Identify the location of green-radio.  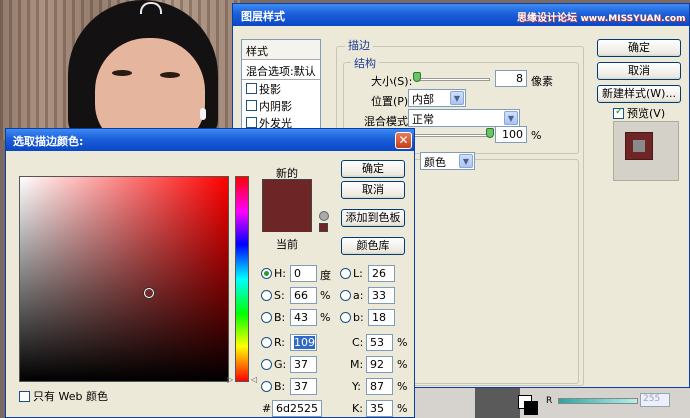
(266, 364).